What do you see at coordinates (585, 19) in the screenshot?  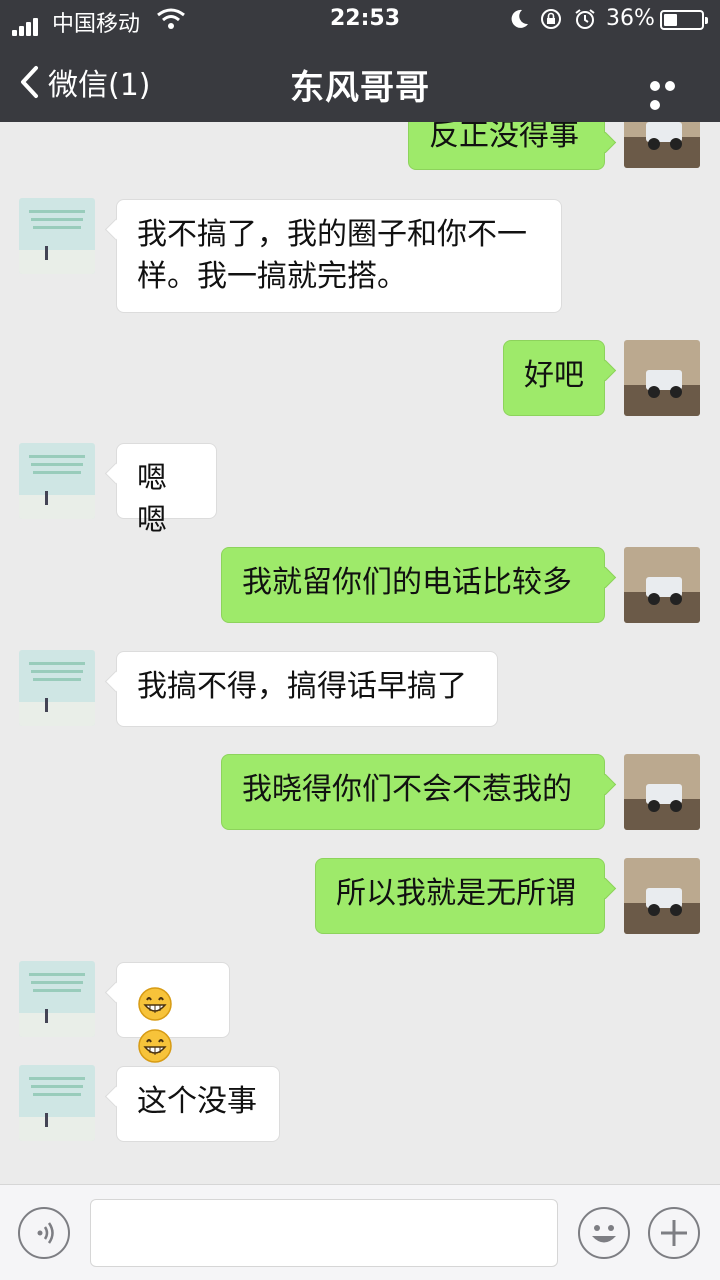 I see `alarm-icon` at bounding box center [585, 19].